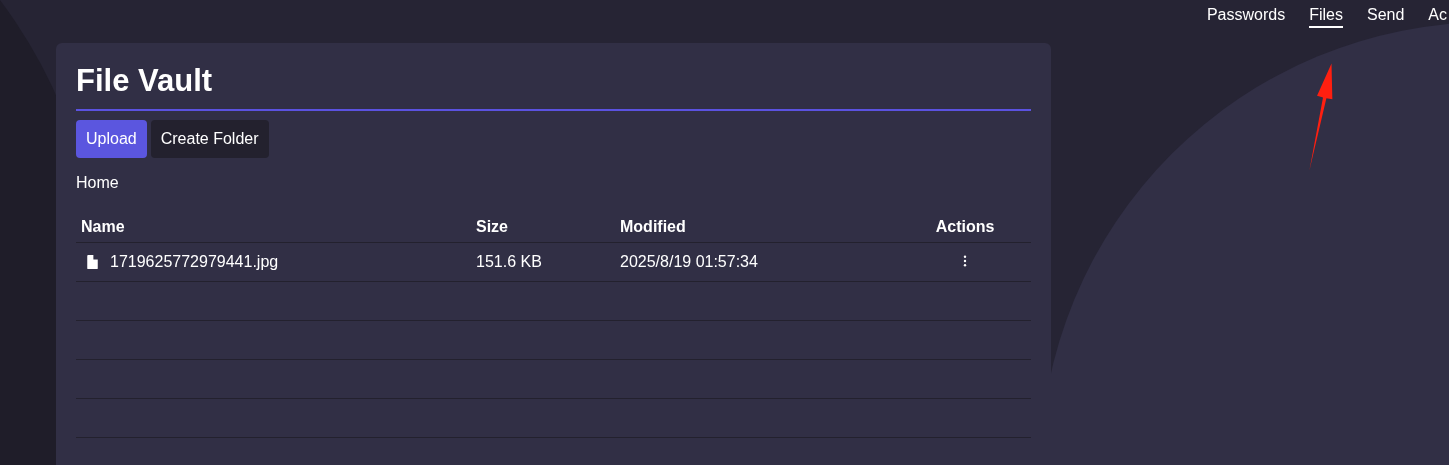  I want to click on file-icon, so click(92, 262).